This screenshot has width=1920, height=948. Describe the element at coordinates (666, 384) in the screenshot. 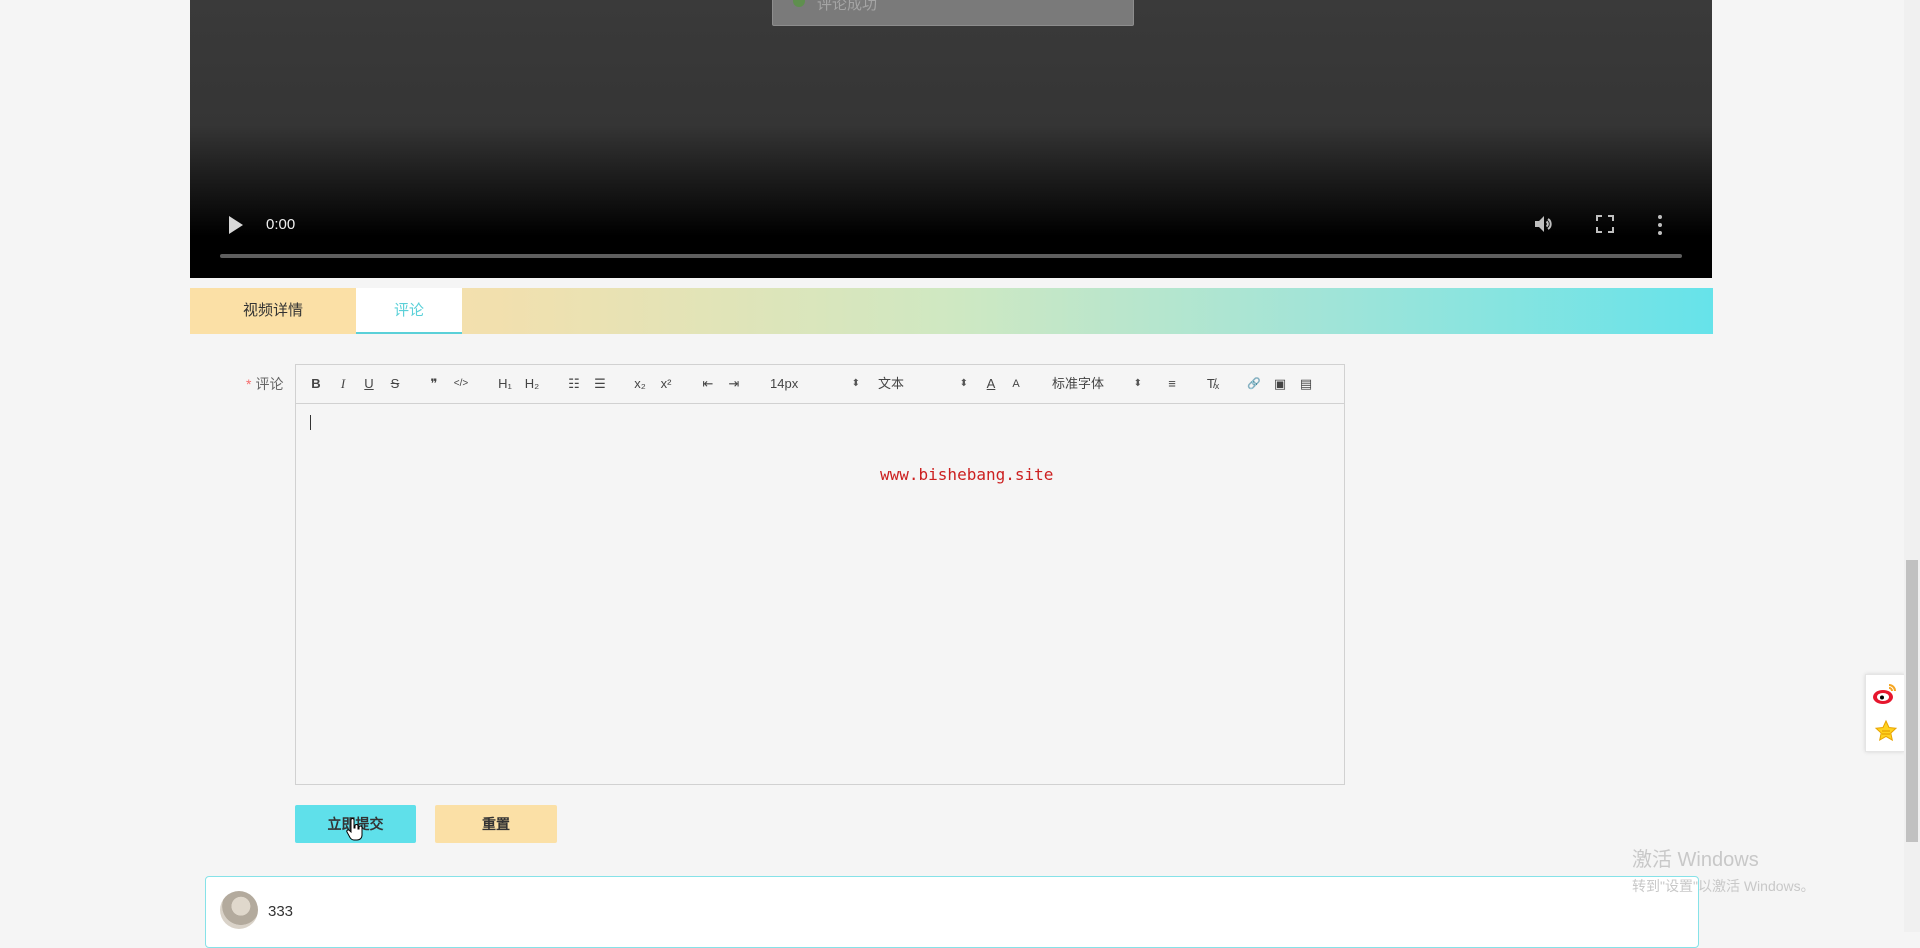

I see `superscript-button: x²` at that location.